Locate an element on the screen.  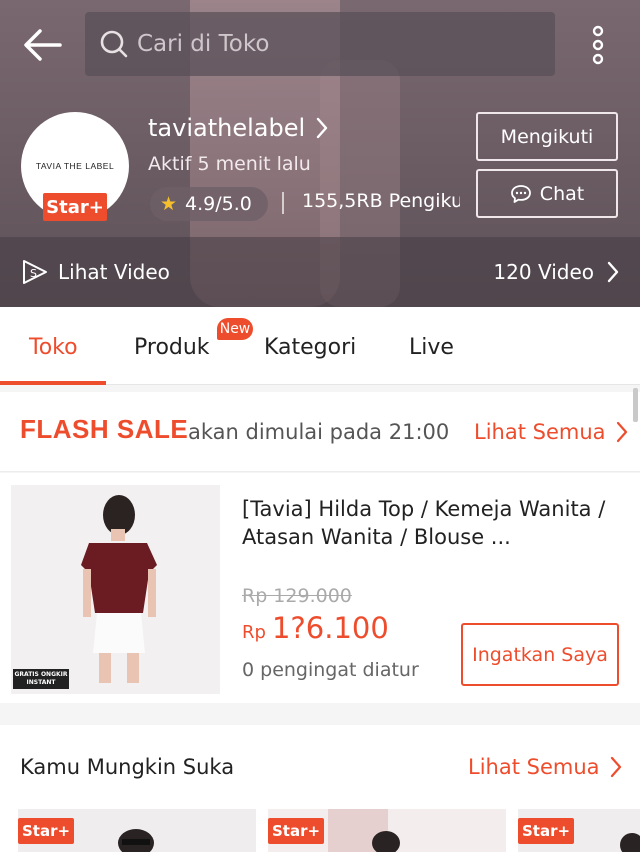
video-play-icon: S is located at coordinates (35, 272).